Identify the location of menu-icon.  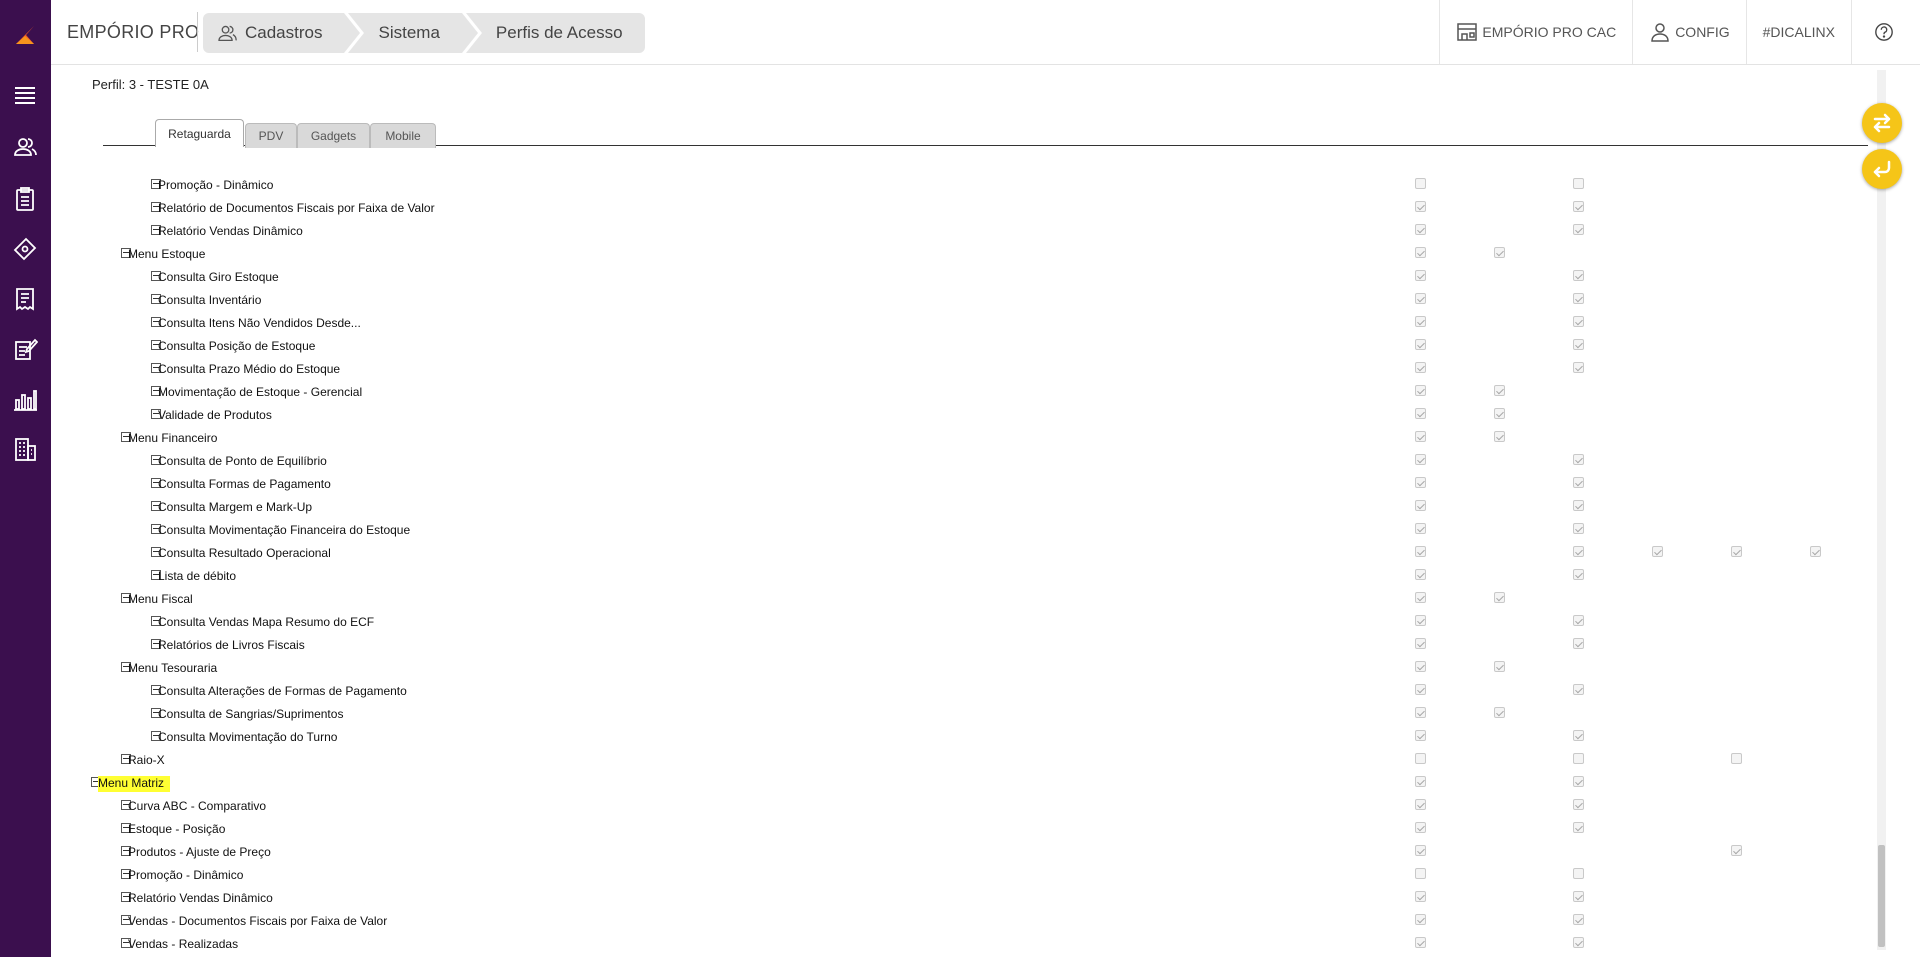
(25, 95).